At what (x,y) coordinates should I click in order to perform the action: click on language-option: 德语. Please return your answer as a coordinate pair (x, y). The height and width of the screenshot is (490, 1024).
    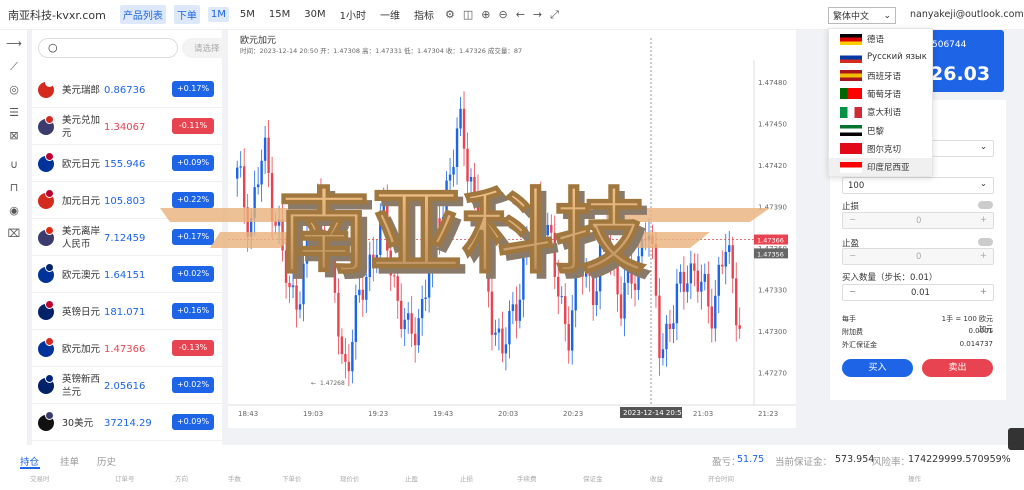
    Looking at the image, I should click on (880, 39).